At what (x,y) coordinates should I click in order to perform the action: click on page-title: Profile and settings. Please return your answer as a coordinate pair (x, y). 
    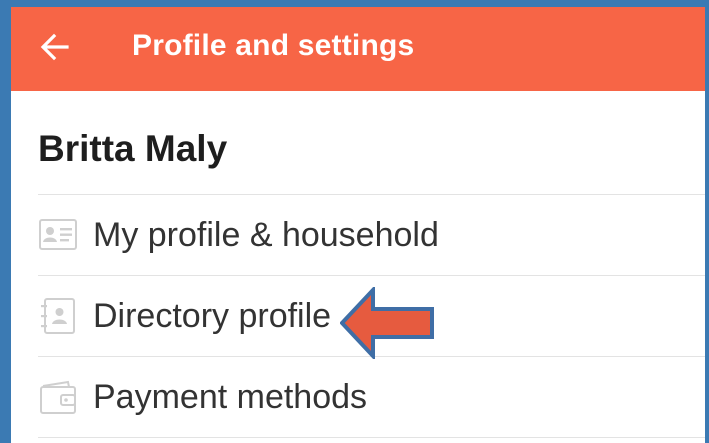
    Looking at the image, I should click on (273, 45).